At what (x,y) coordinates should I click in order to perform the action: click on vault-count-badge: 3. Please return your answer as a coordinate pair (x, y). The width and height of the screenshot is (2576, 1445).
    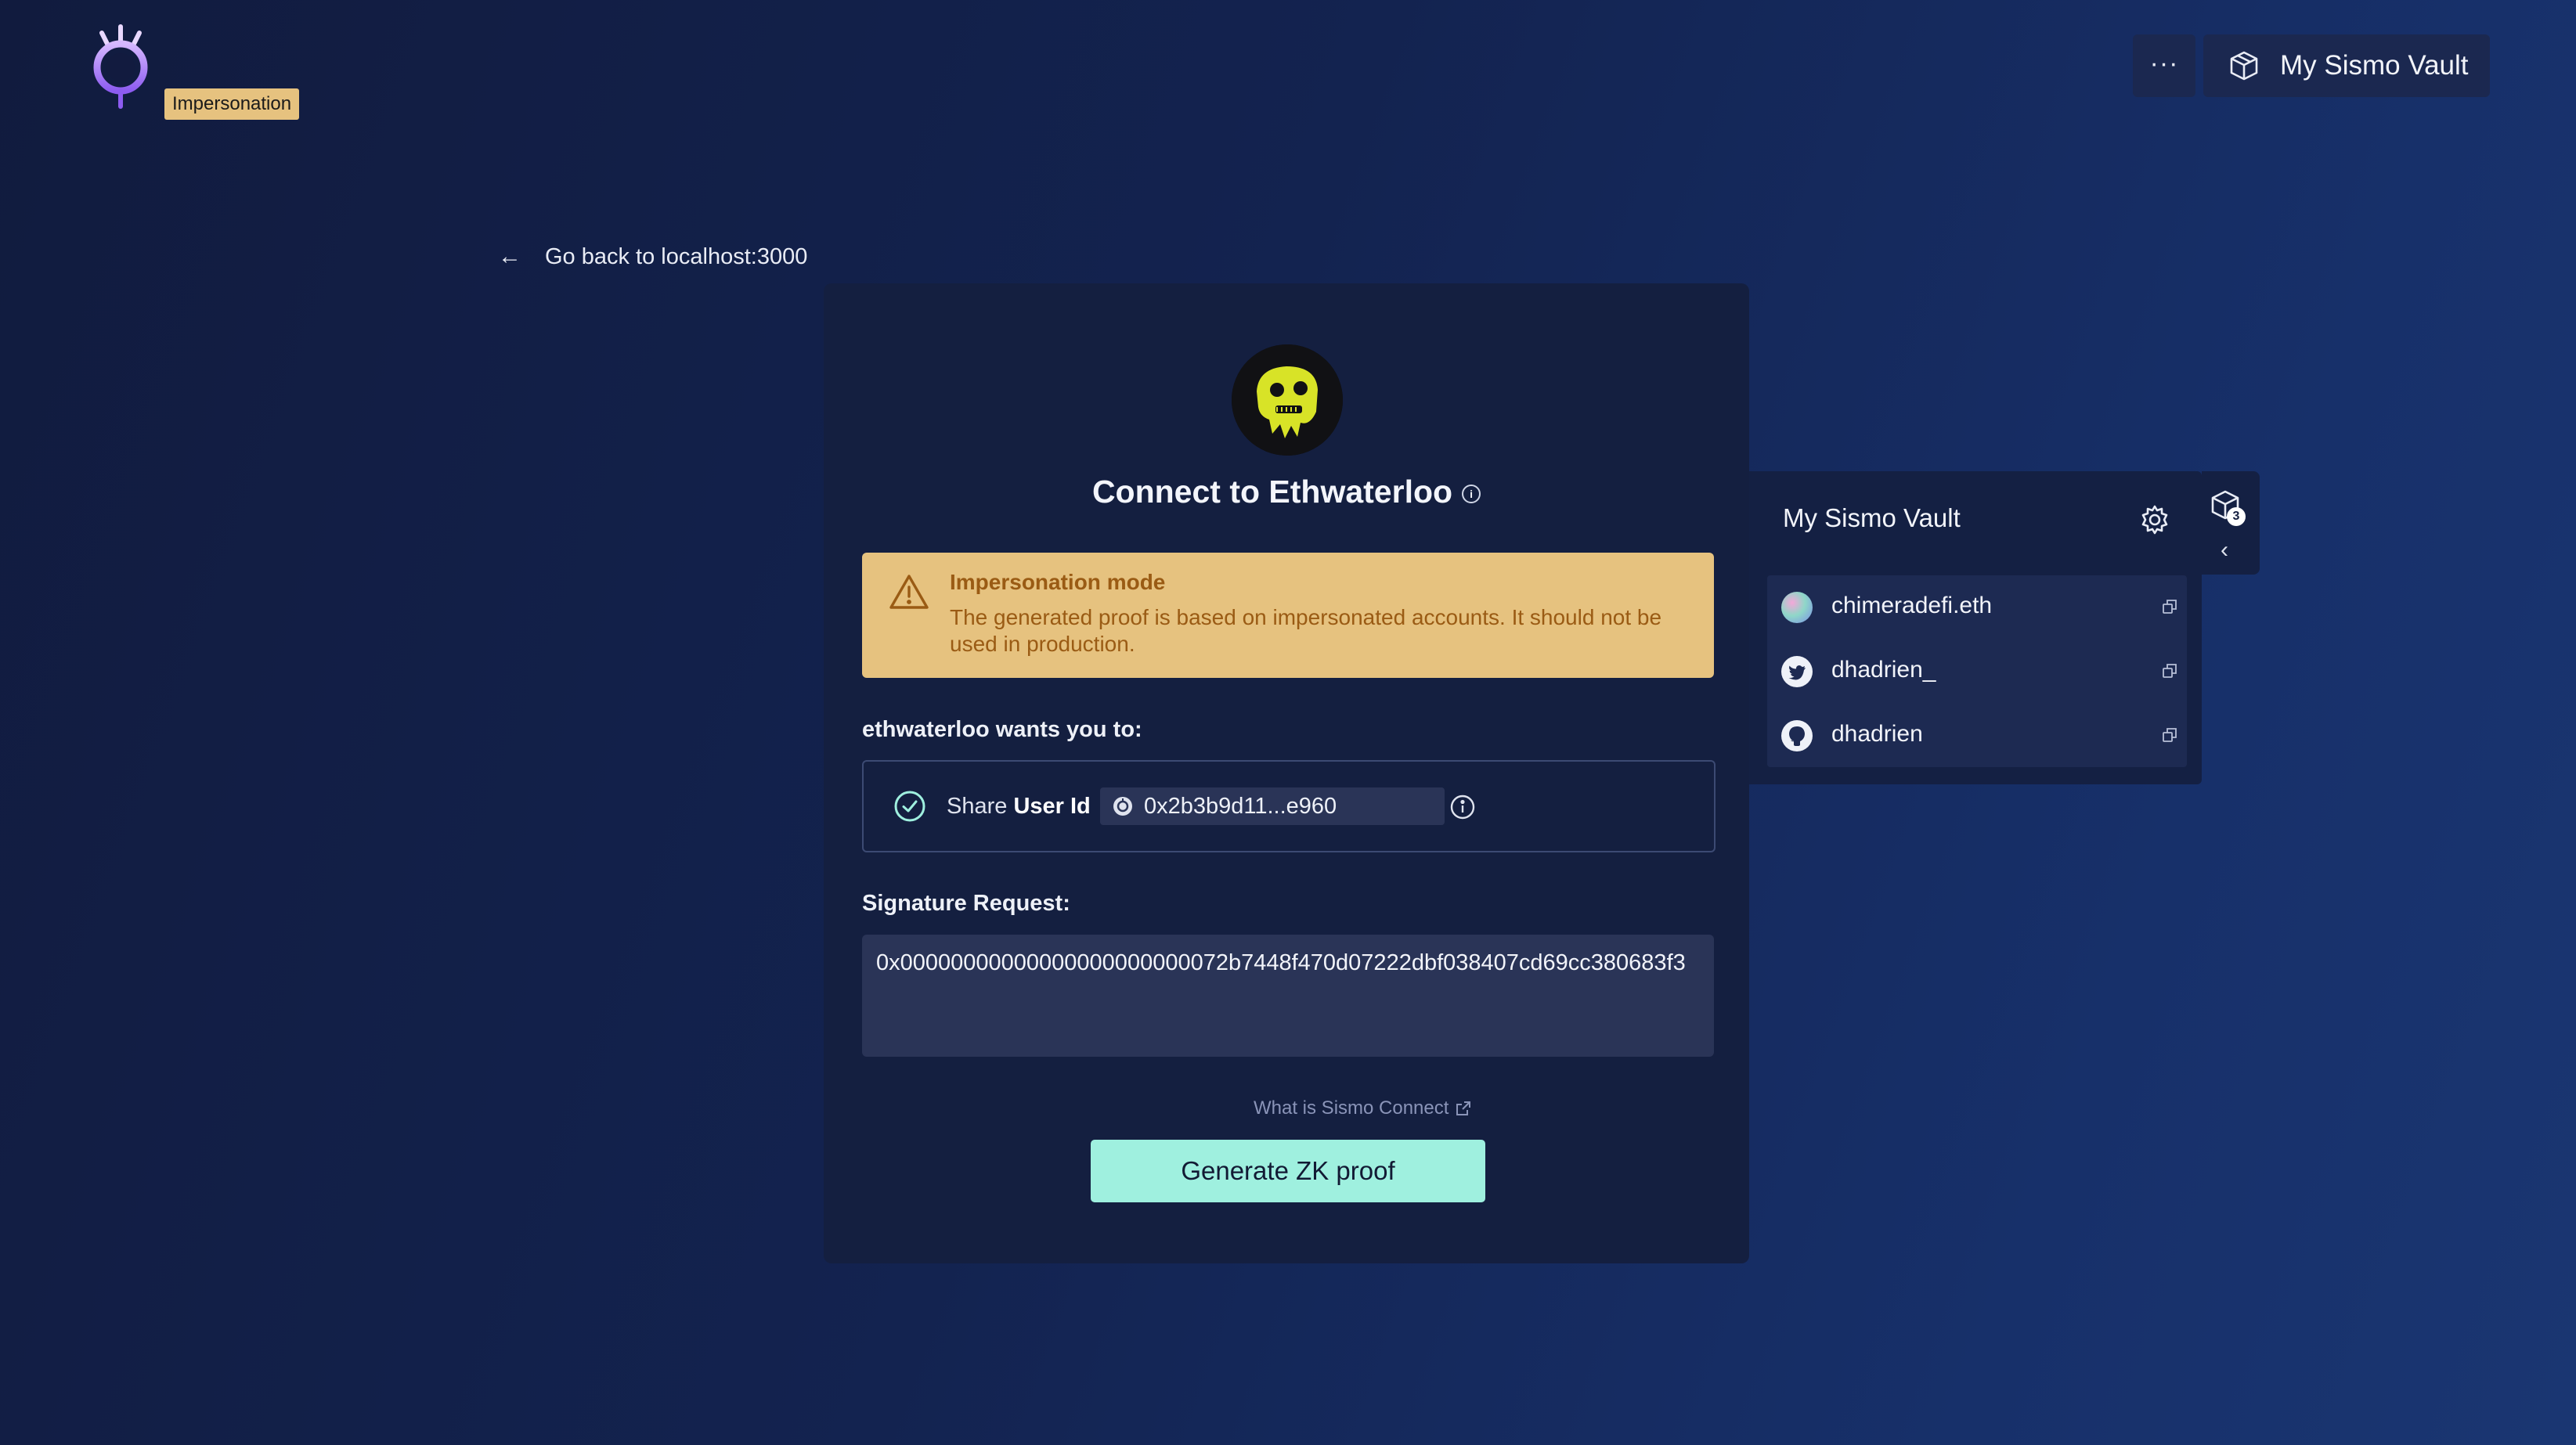
    Looking at the image, I should click on (2236, 516).